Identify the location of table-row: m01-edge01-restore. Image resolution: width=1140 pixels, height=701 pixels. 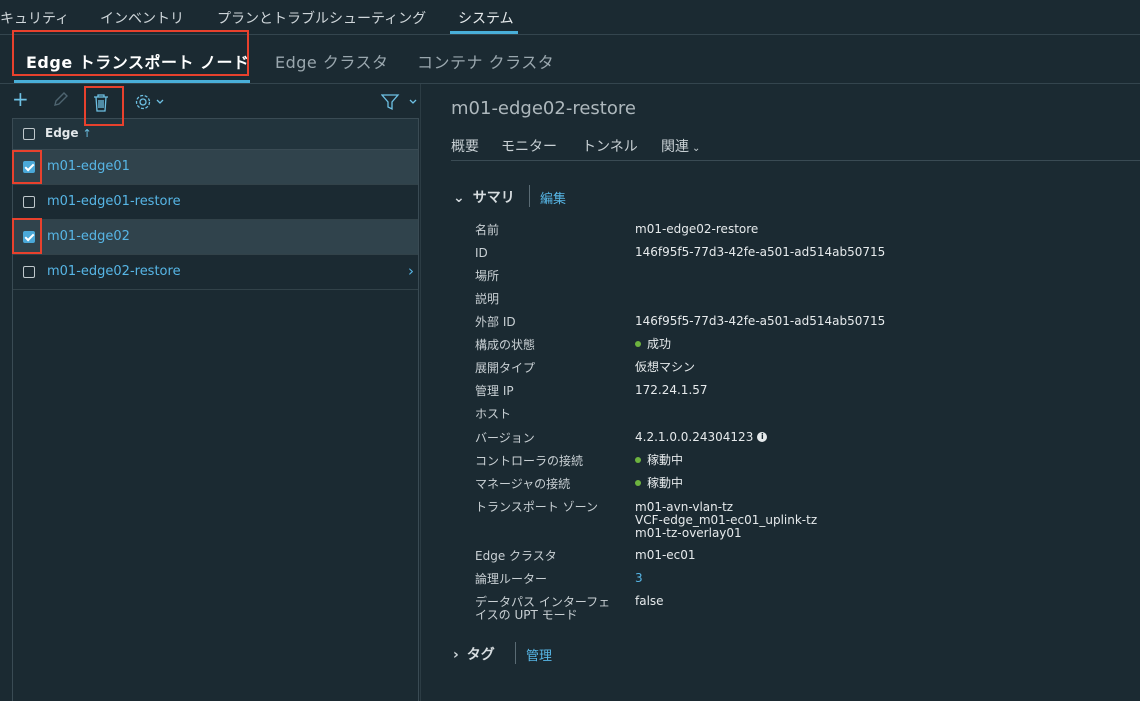
(215, 202).